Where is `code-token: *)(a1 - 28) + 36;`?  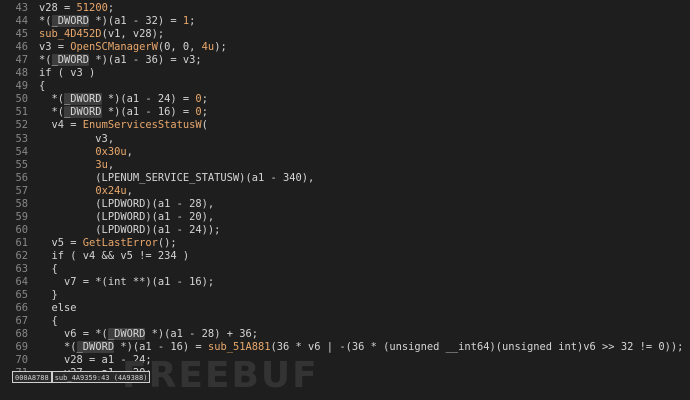 code-token: *)(a1 - 28) + 36; is located at coordinates (201, 334).